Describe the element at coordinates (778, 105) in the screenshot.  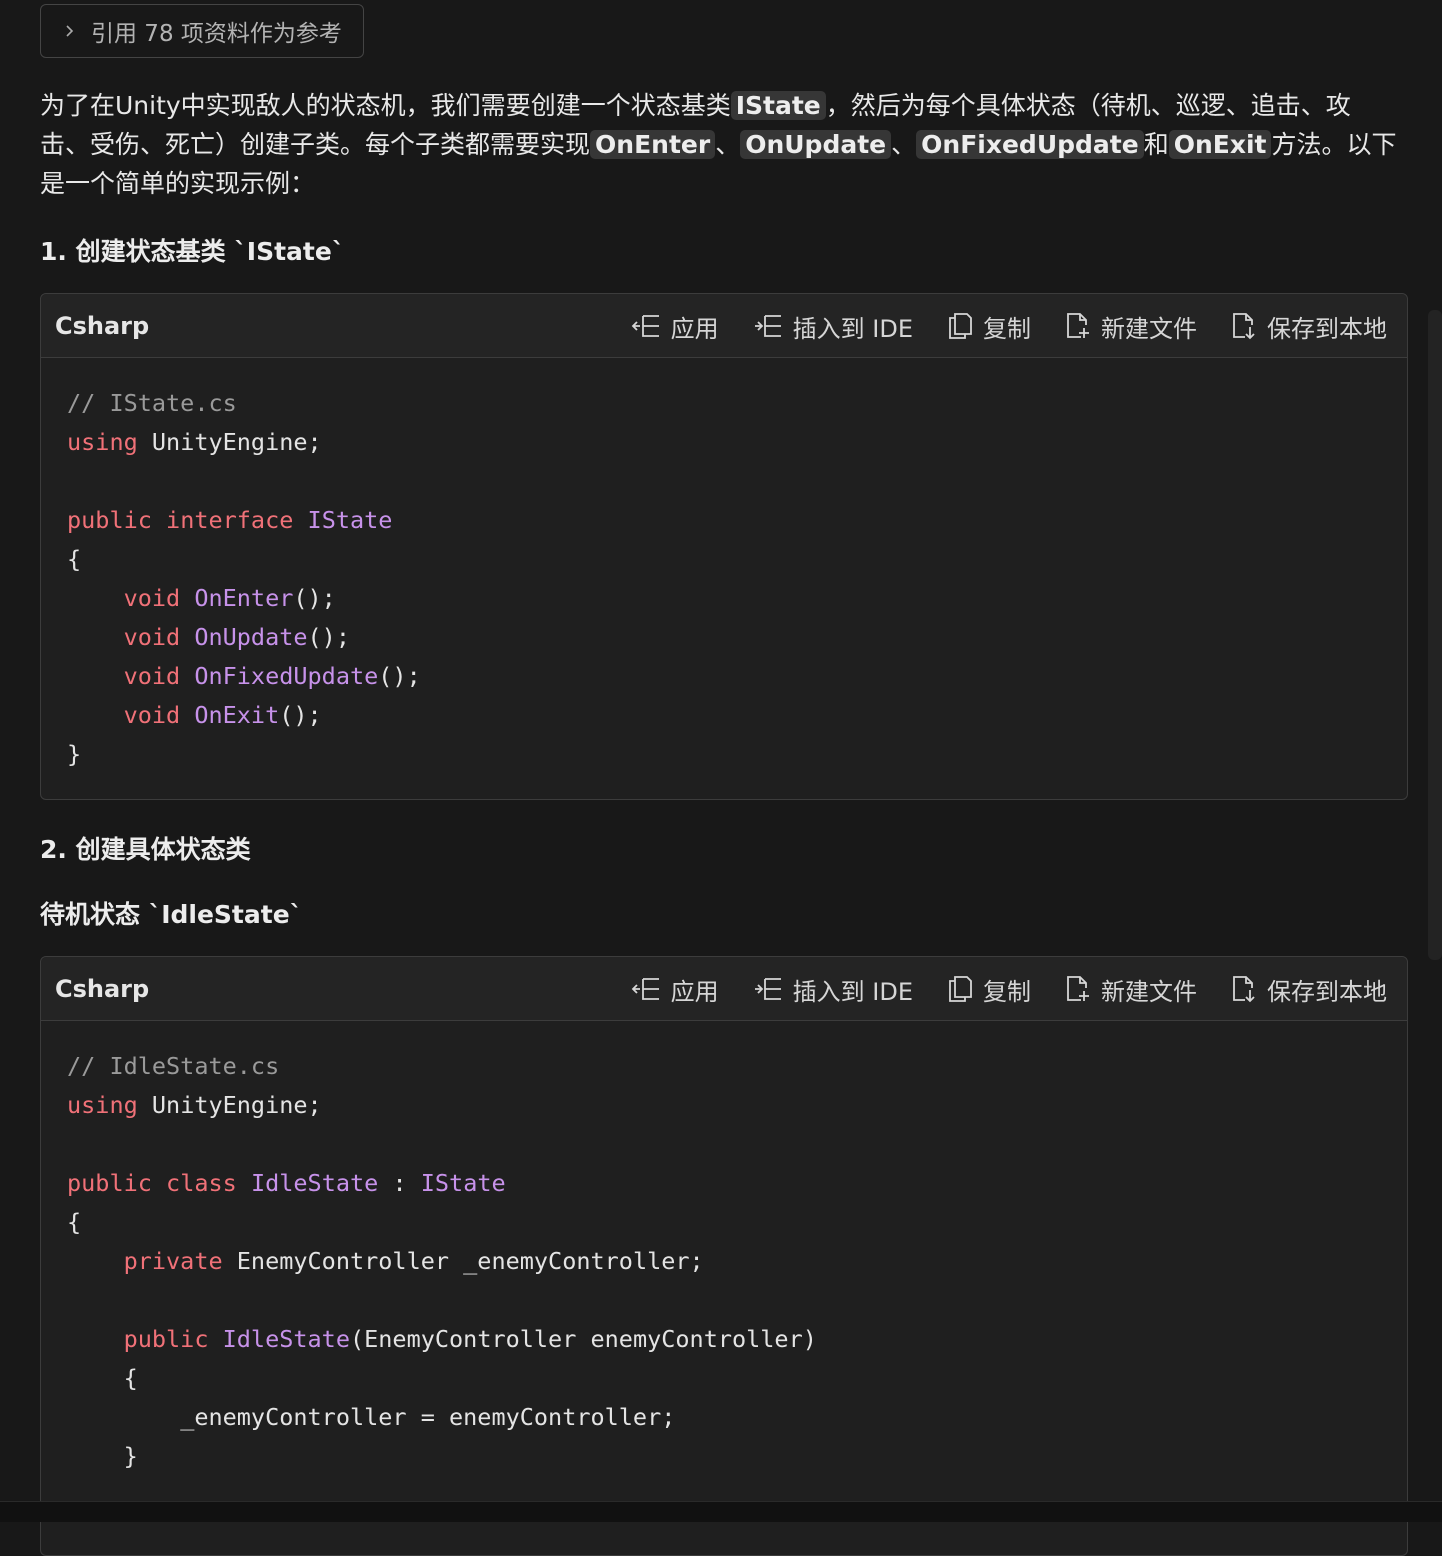
I see `inline-code: IState` at that location.